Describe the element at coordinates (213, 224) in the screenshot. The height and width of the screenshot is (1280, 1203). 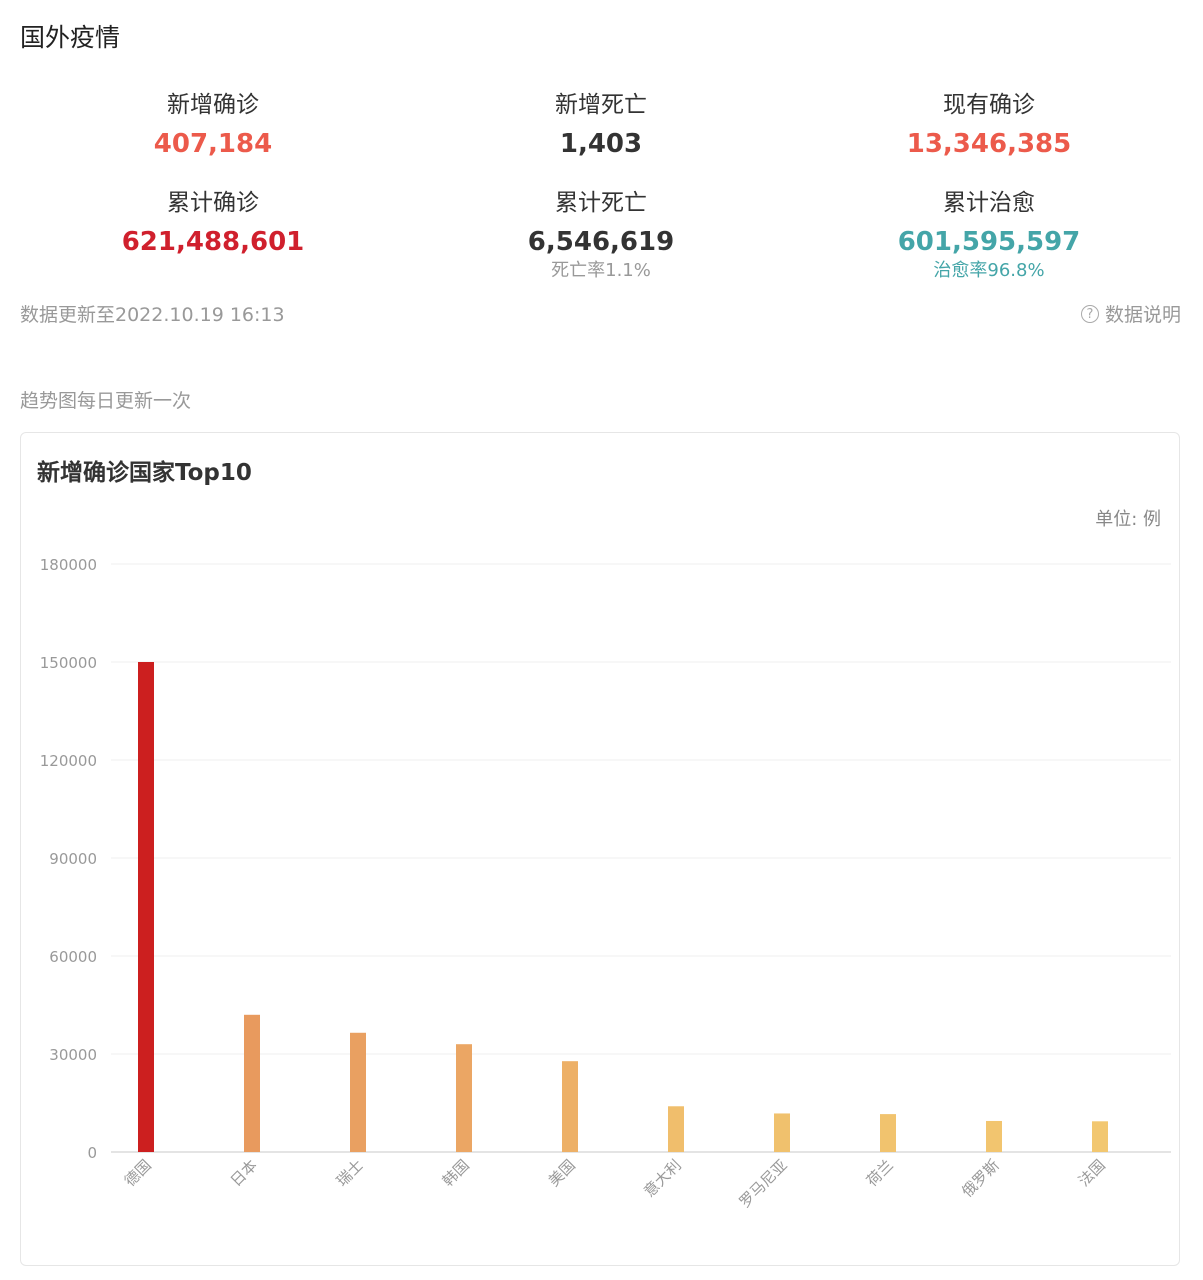
I see `stat-total-confirmed: 累计确诊 621,488,601` at that location.